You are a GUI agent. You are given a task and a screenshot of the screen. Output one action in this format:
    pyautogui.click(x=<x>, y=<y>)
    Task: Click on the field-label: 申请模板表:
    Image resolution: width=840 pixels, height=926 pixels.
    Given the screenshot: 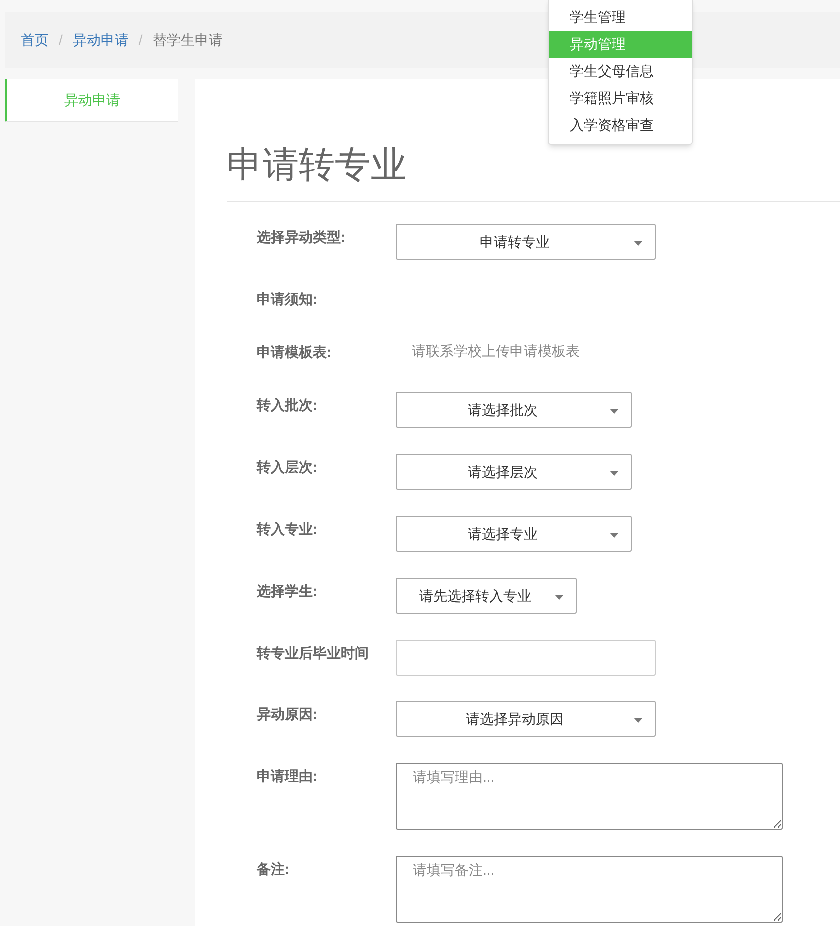 What is the action you would take?
    pyautogui.click(x=294, y=352)
    